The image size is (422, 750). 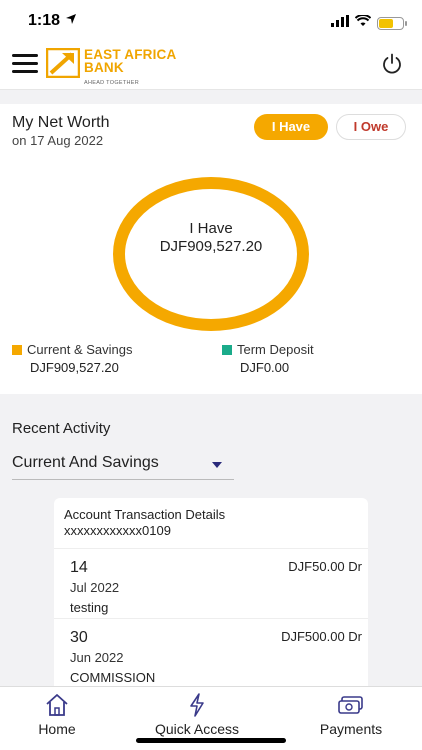 What do you see at coordinates (61, 122) in the screenshot?
I see `net-worth-title: My Net Worth` at bounding box center [61, 122].